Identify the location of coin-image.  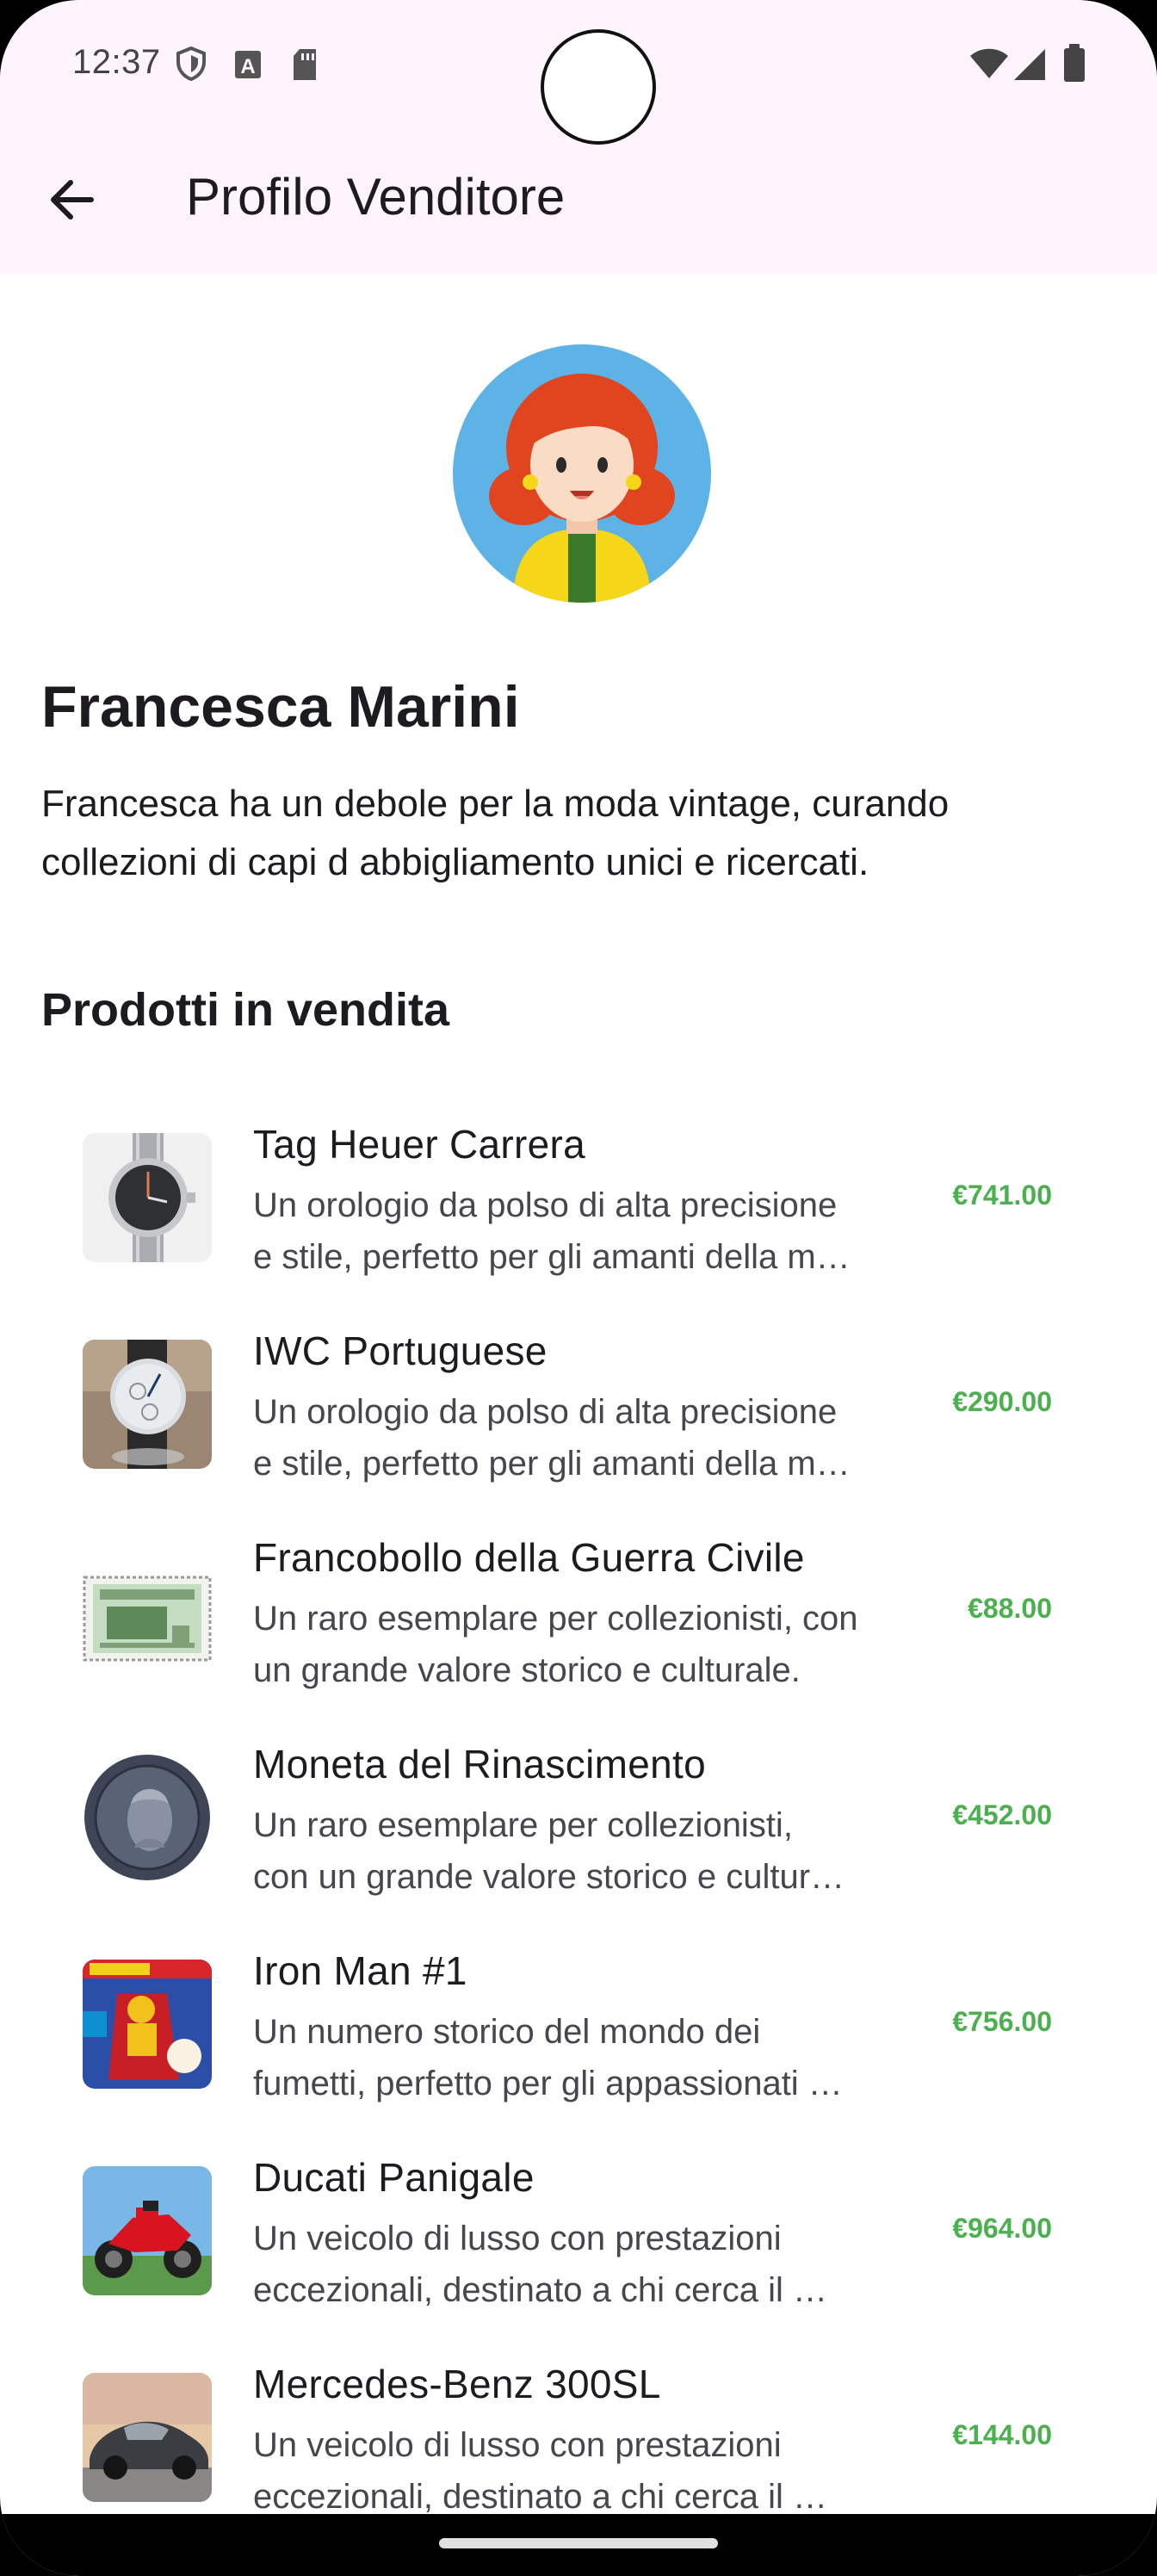
(147, 1818).